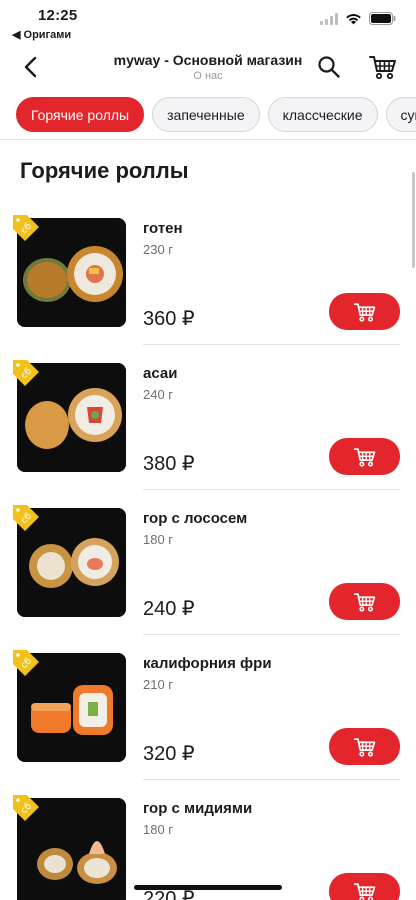  I want to click on product-name: асаи, so click(160, 373).